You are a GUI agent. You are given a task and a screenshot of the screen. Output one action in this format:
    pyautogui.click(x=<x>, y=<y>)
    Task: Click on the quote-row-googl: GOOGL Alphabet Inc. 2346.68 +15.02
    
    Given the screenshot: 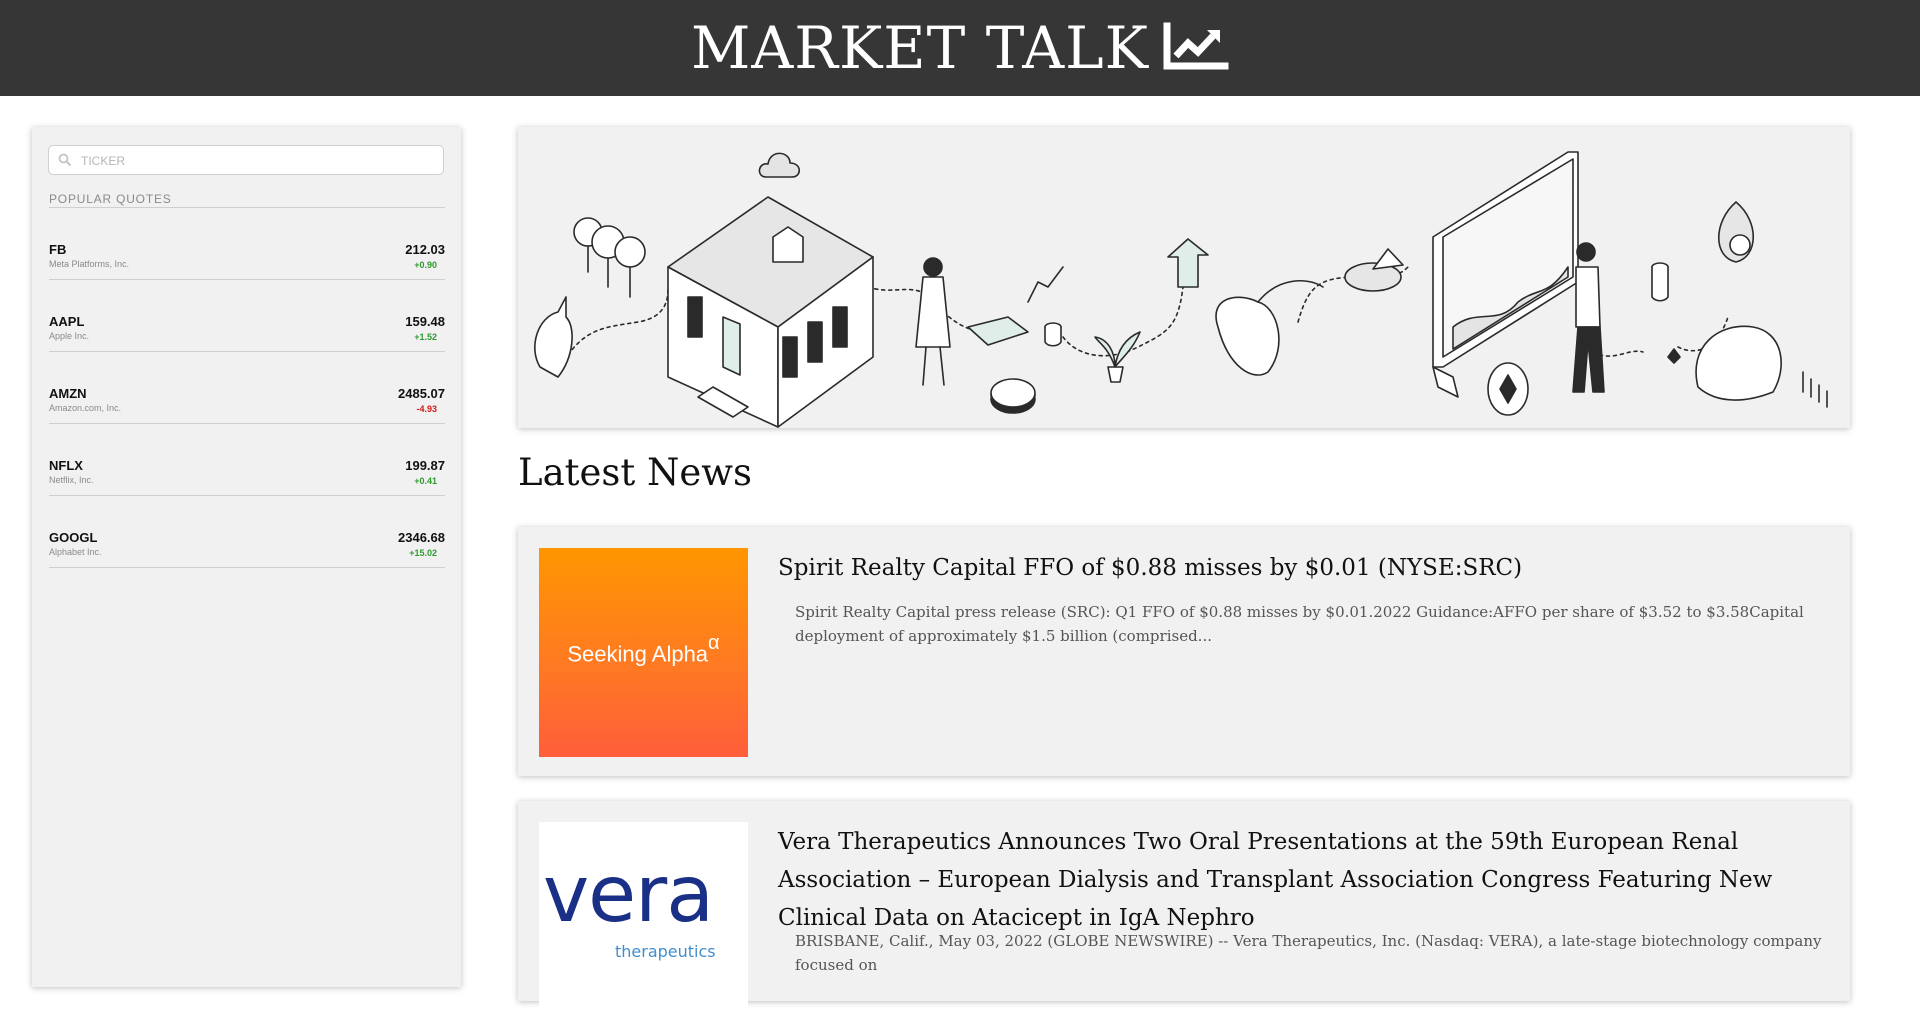 What is the action you would take?
    pyautogui.click(x=247, y=532)
    